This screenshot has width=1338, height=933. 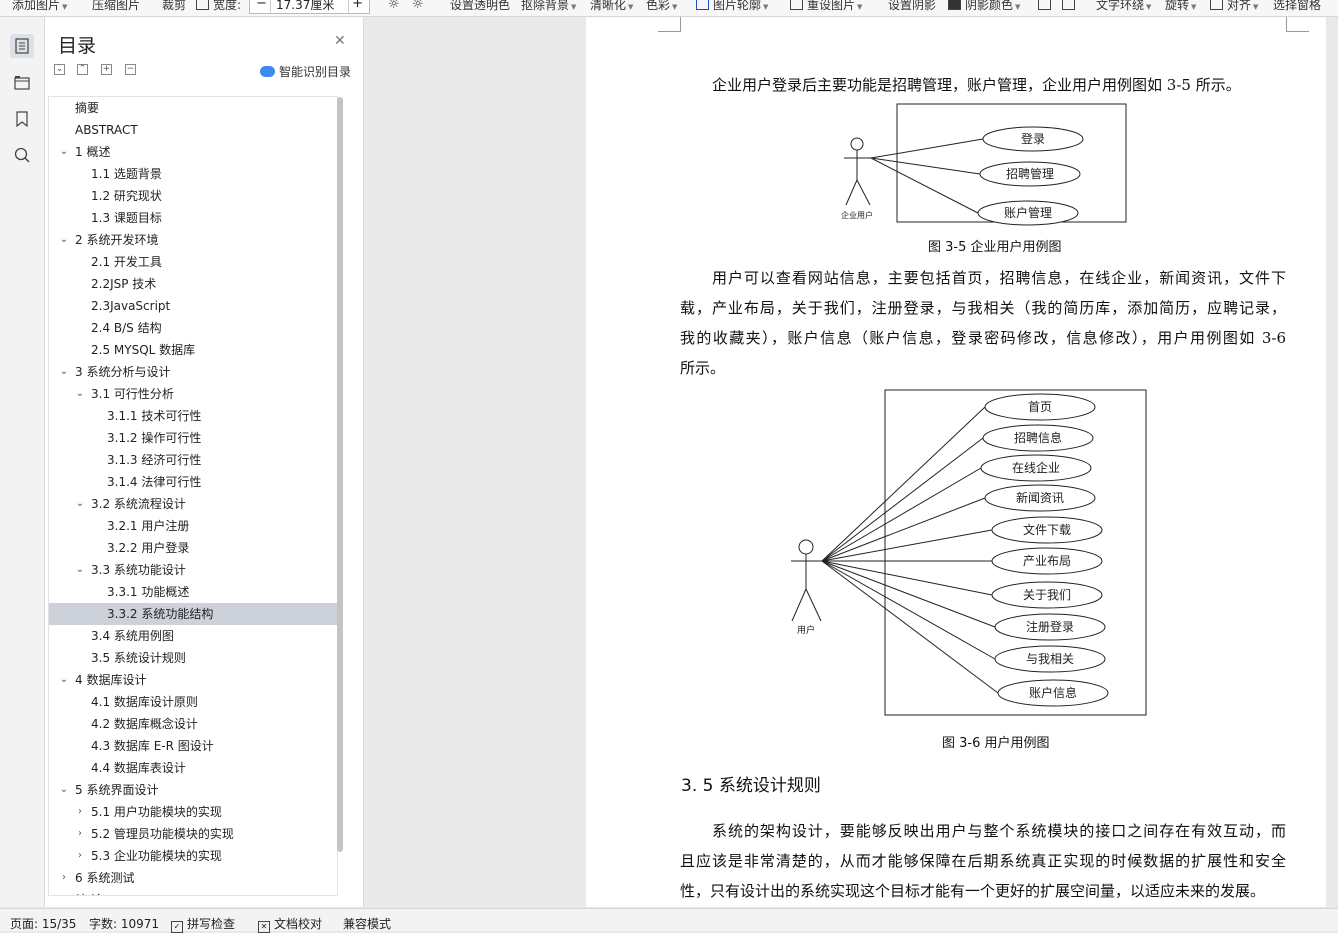 What do you see at coordinates (984, 7) in the screenshot?
I see `shadow-color-button: 阴影颜色 ▼` at bounding box center [984, 7].